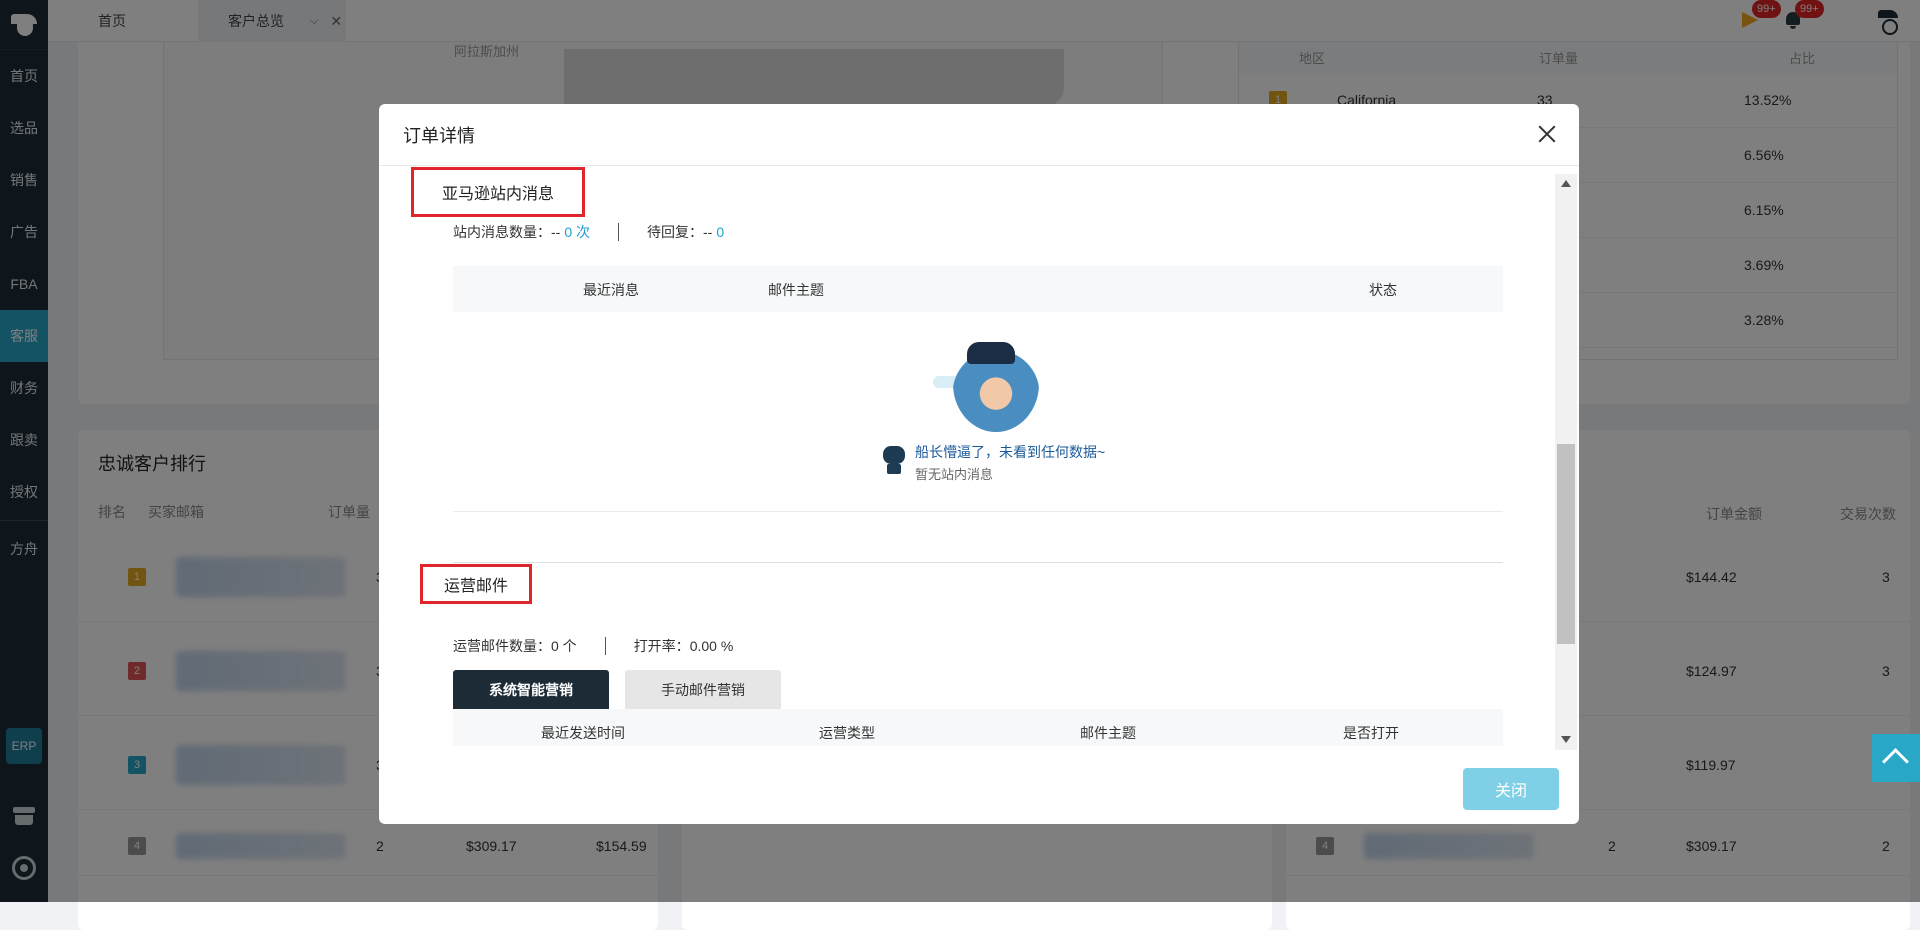  What do you see at coordinates (1566, 183) in the screenshot?
I see `scroll-up-arrow-icon` at bounding box center [1566, 183].